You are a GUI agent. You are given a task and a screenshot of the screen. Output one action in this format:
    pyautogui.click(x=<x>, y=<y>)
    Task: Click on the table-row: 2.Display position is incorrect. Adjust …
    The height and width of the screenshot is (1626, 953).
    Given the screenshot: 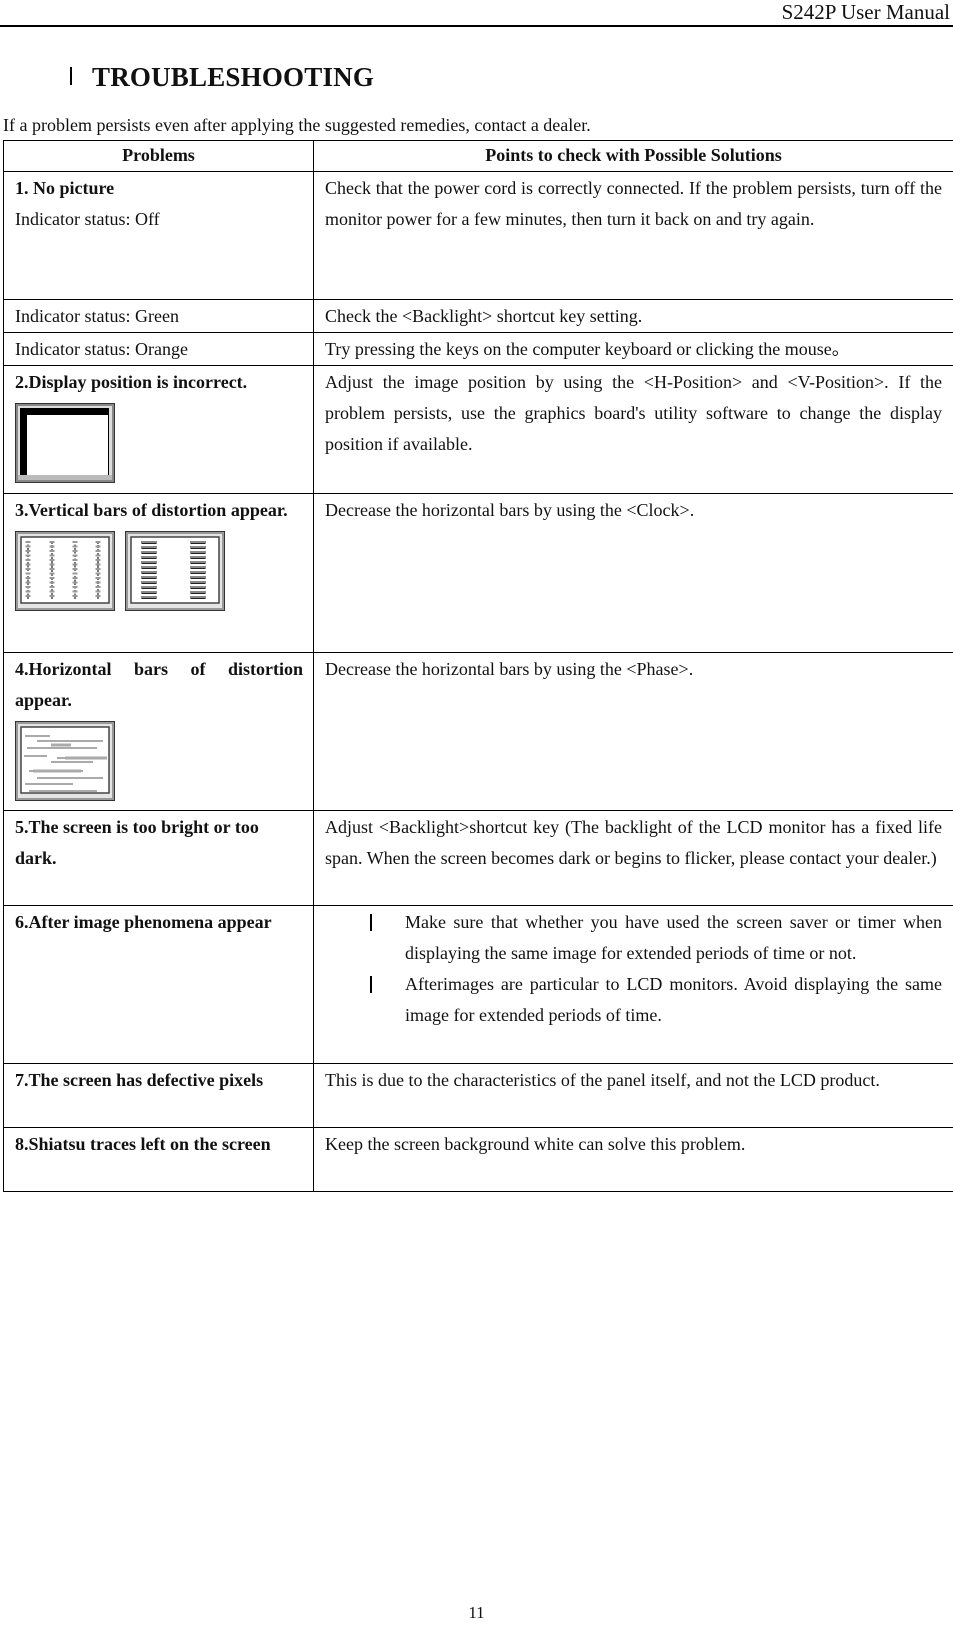 What is the action you would take?
    pyautogui.click(x=478, y=429)
    